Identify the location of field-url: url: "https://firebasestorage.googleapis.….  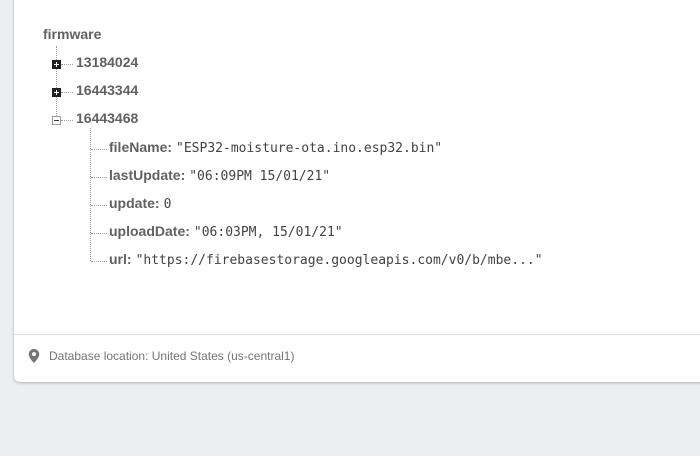
(326, 259).